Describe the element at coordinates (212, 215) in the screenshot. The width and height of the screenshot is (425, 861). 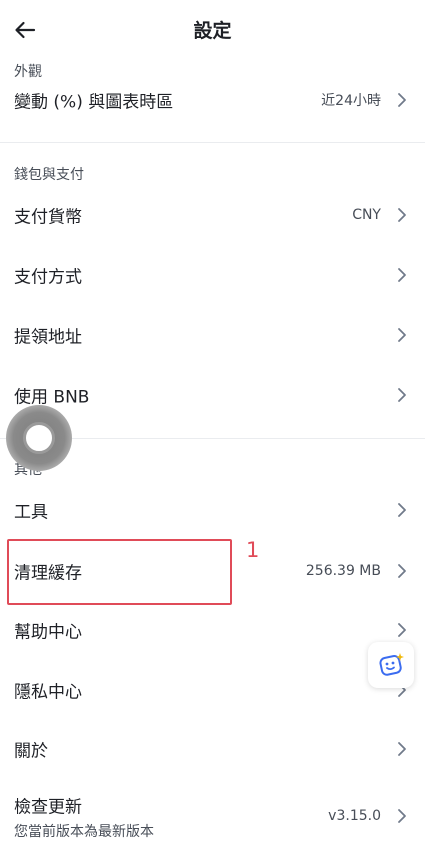
I see `row-payment-currency: 支付貨幣 CNY` at that location.